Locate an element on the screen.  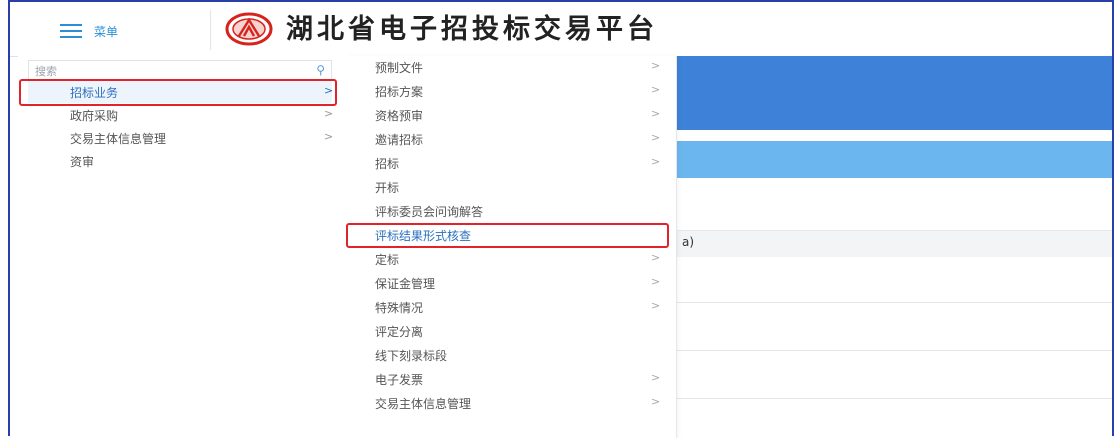
site-title: 湖北省电子招投标交易平台 is located at coordinates (472, 29).